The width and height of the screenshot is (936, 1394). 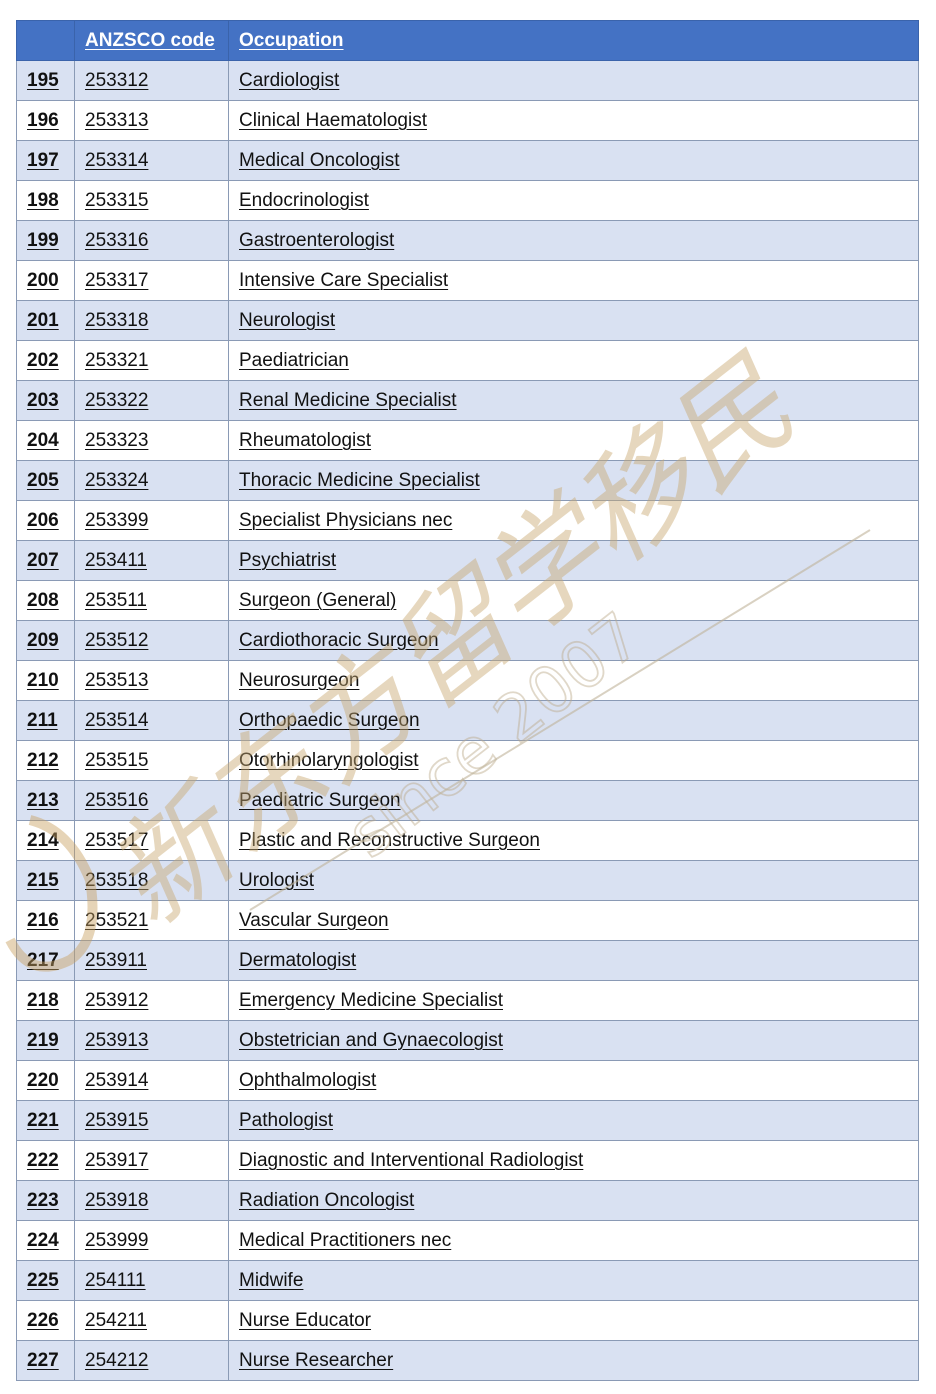 I want to click on occupation-link: Paediatrician, so click(x=294, y=360).